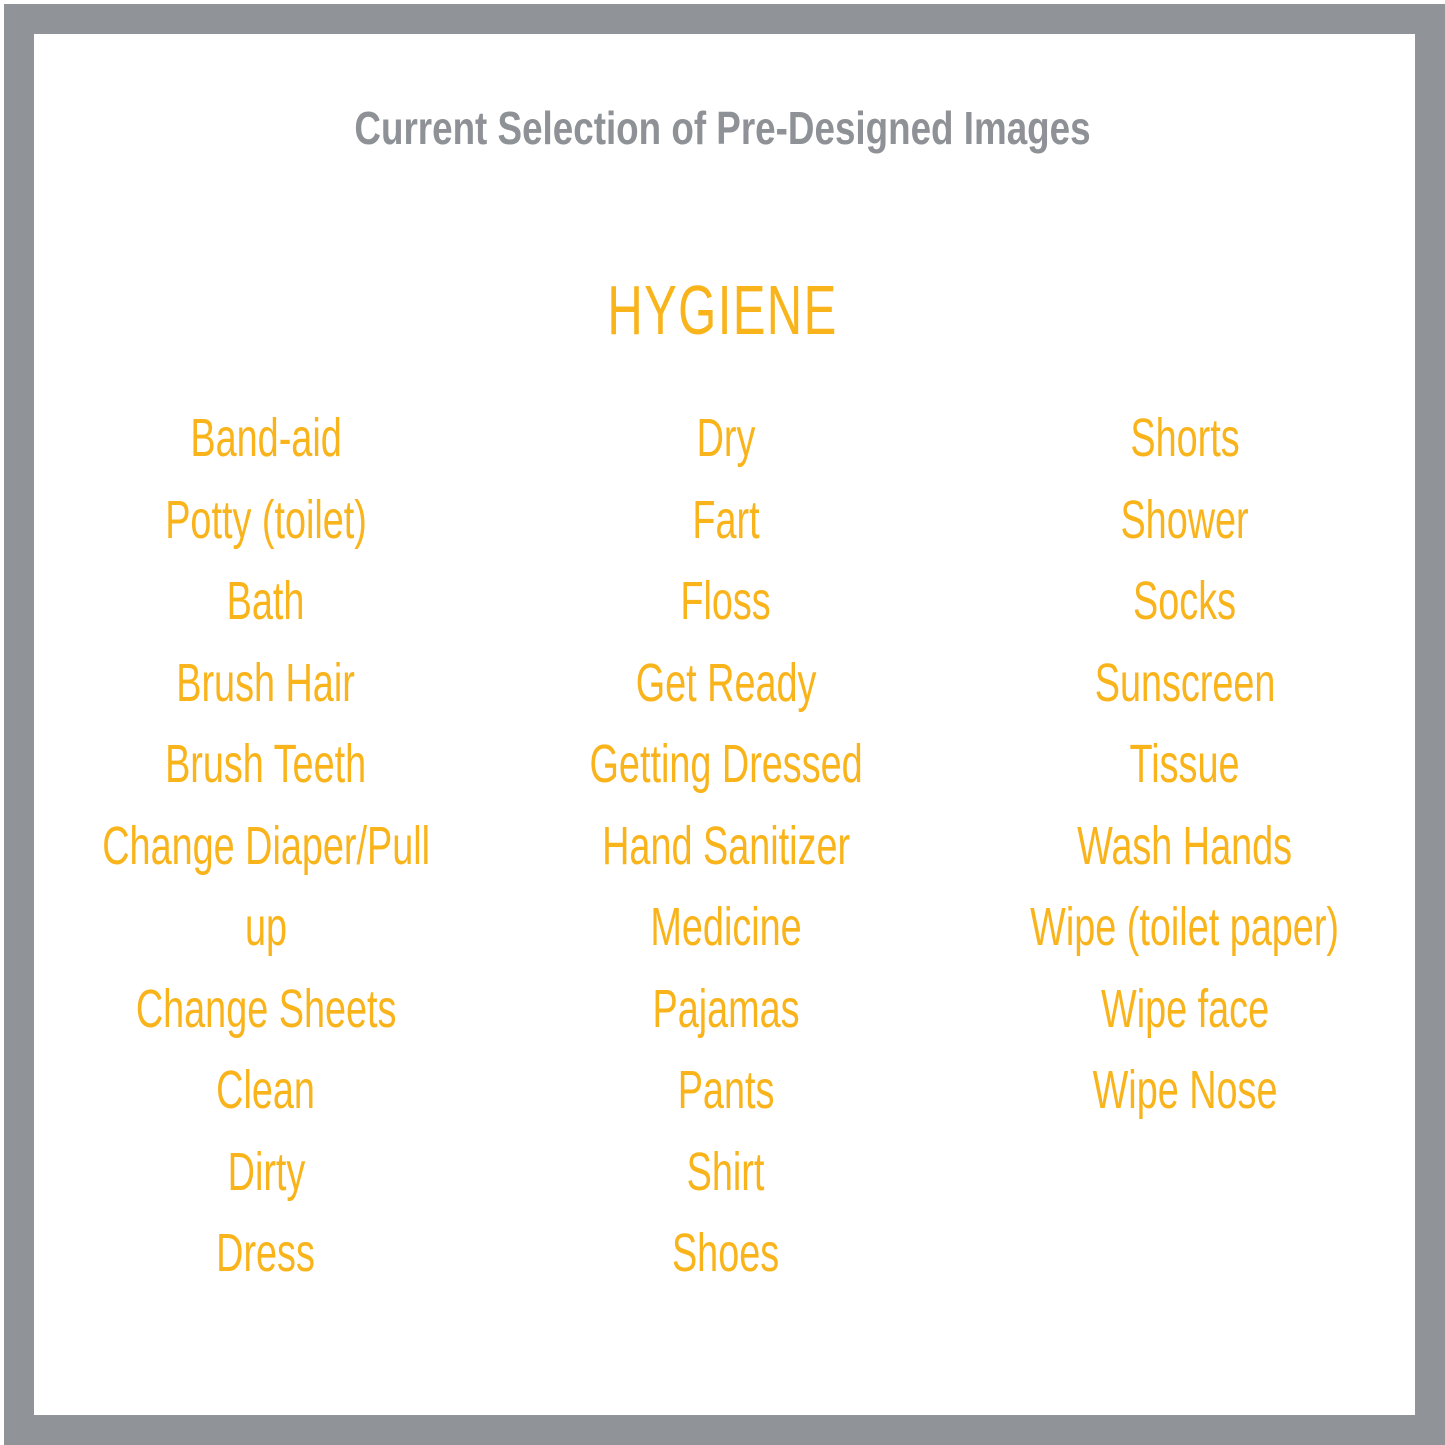 The height and width of the screenshot is (1445, 1445). What do you see at coordinates (726, 845) in the screenshot?
I see `word-item: Hand Sanitizer` at bounding box center [726, 845].